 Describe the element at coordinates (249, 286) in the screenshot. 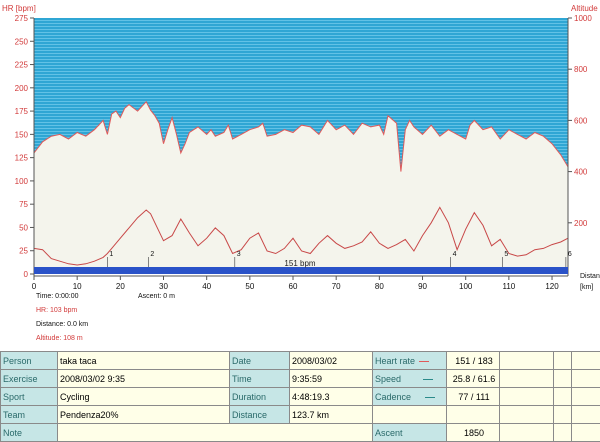

I see `x-tick-label: 50` at that location.